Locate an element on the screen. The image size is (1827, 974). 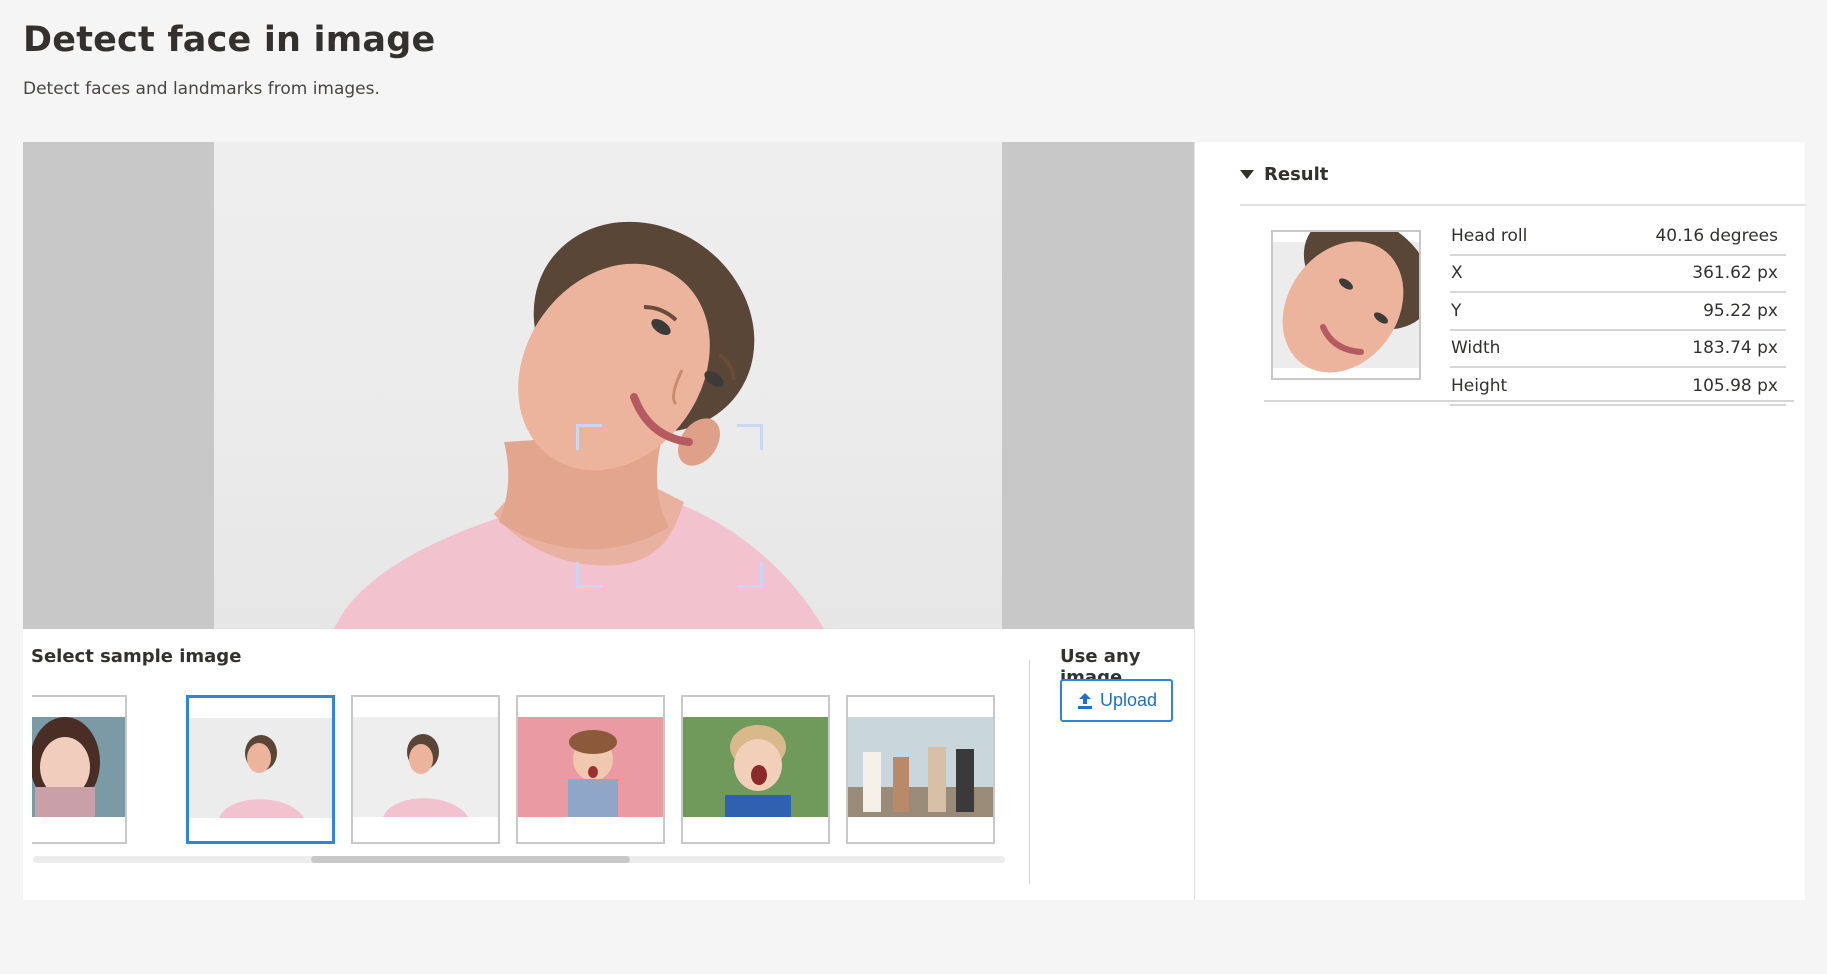
result-divider is located at coordinates (1523, 205).